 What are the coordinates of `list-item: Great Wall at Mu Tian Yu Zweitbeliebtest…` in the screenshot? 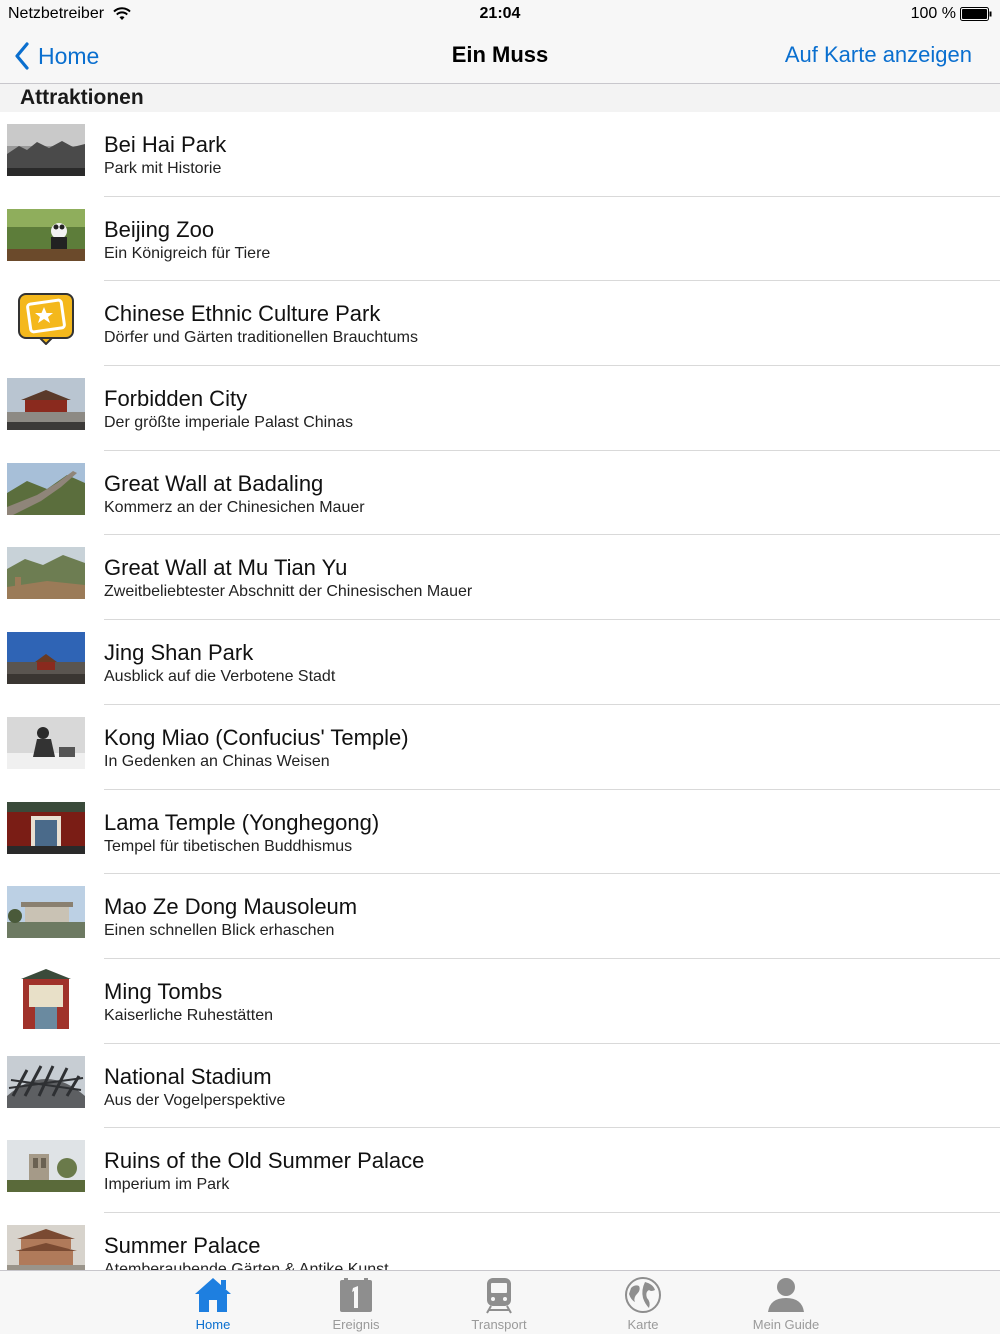 It's located at (500, 577).